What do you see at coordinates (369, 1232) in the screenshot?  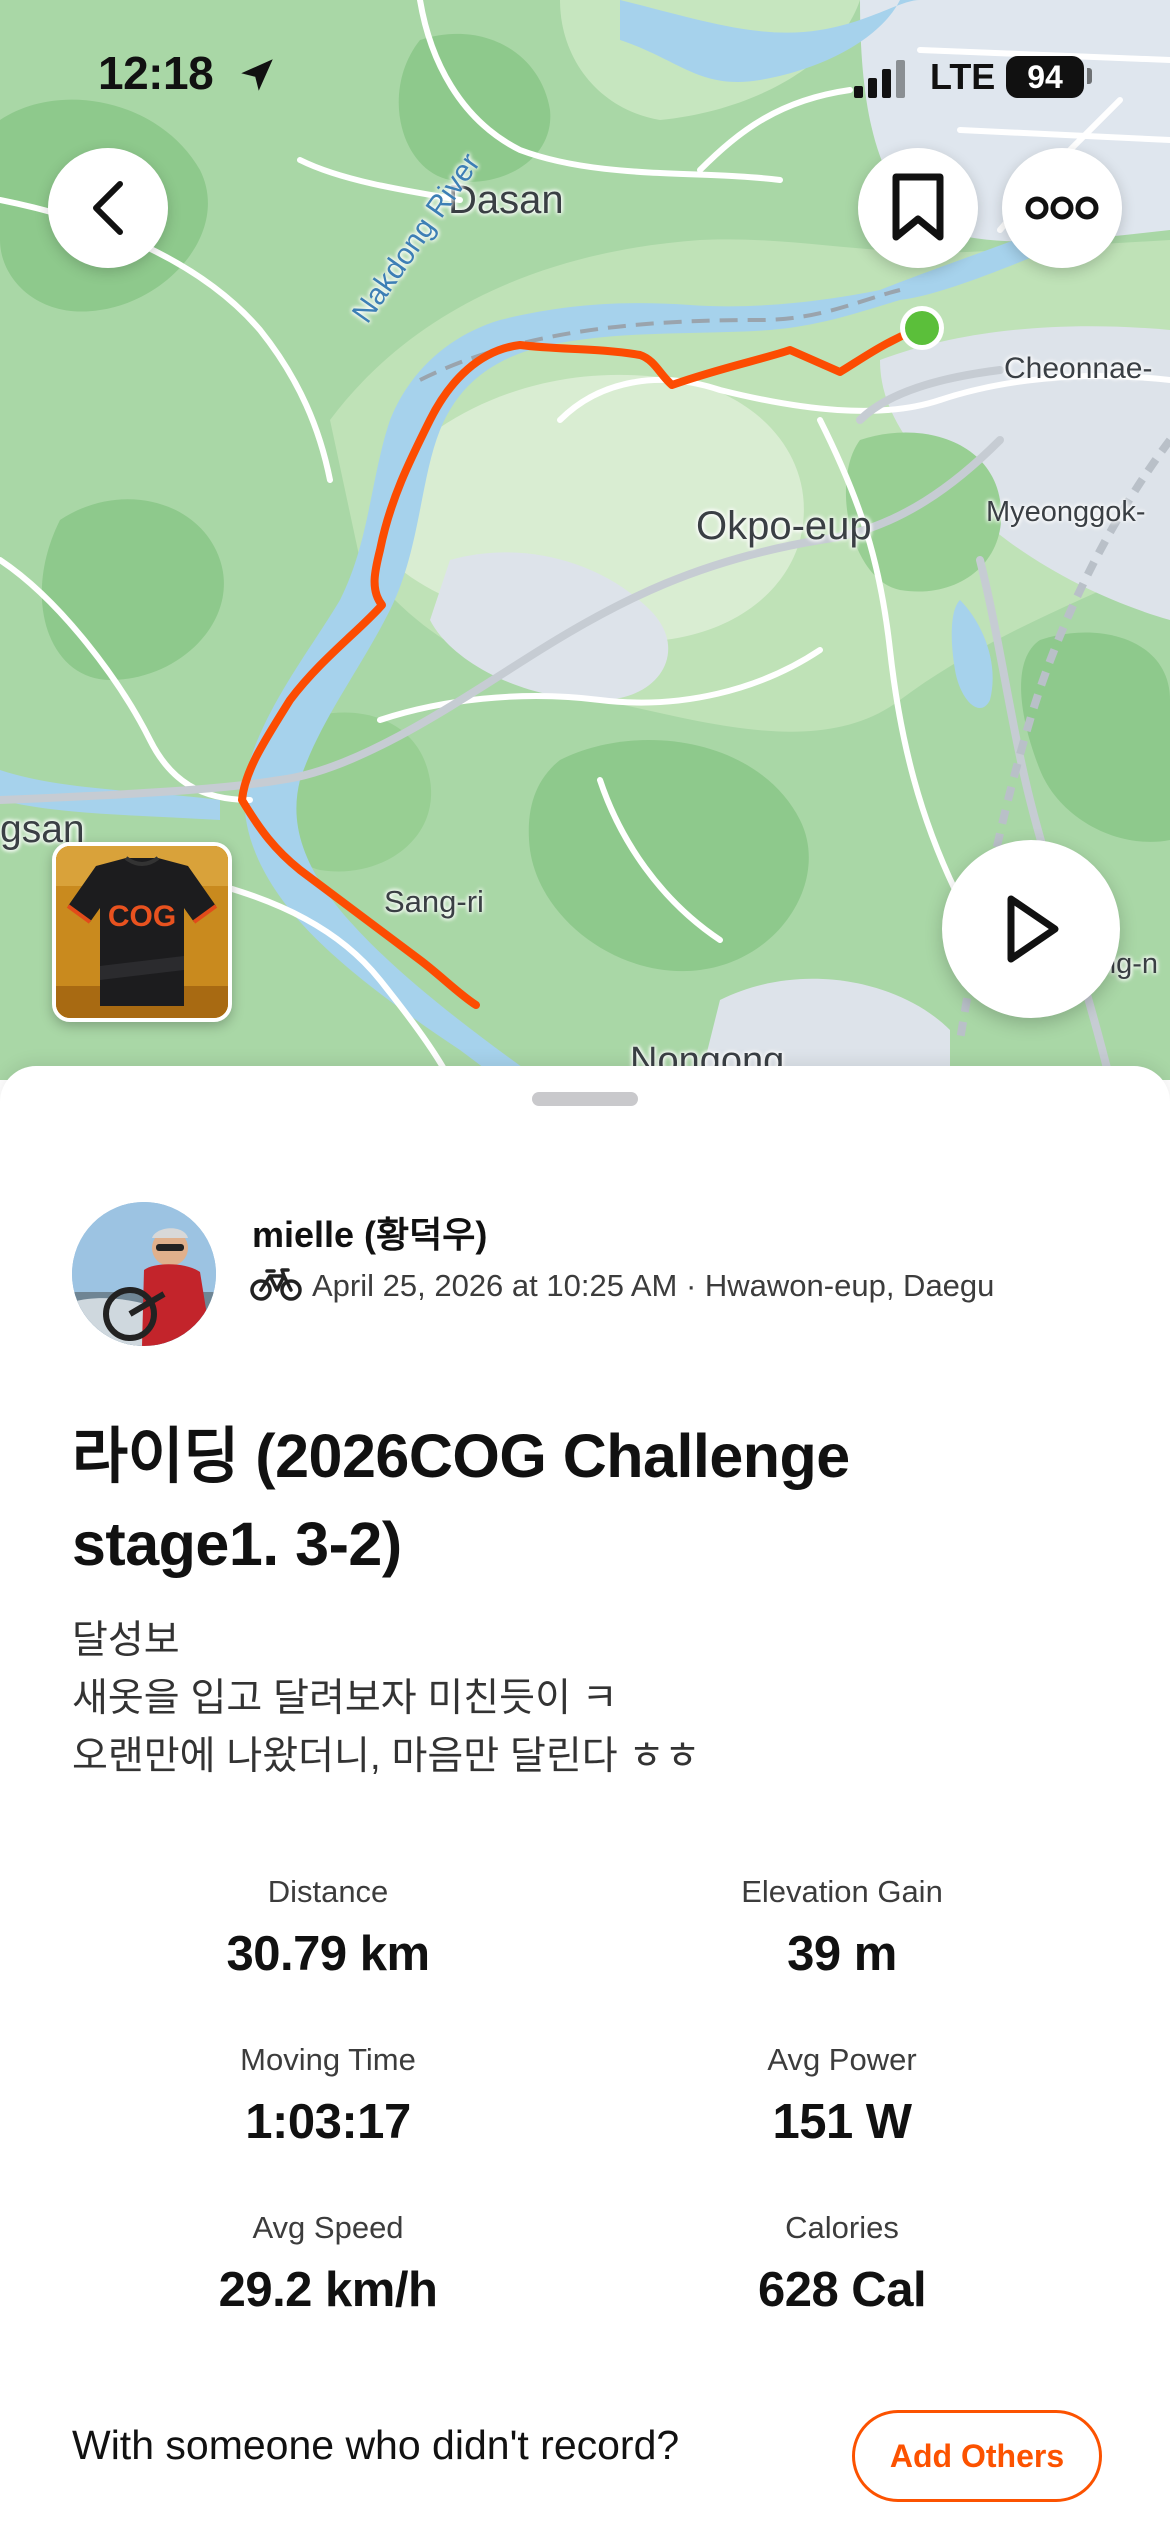 I see `athlete-name: mielle (황덕우)` at bounding box center [369, 1232].